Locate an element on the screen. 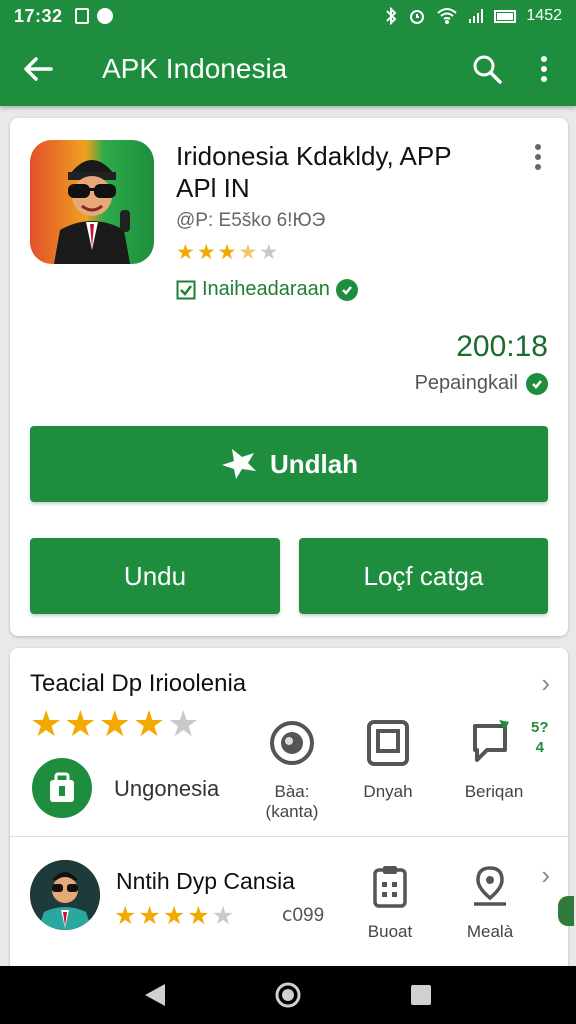 The height and width of the screenshot is (1024, 576). section-rating-stars: ★ ★ ★ ★ ★ is located at coordinates (114, 724).